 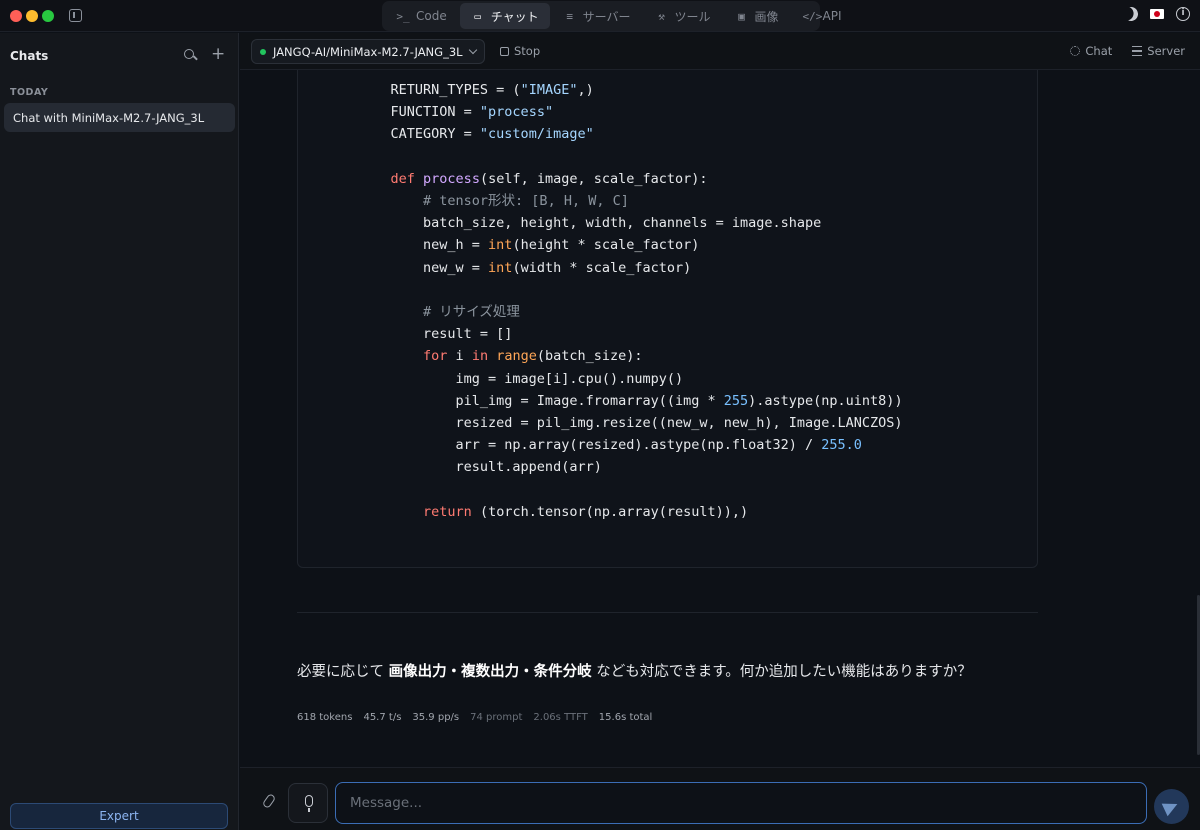 I want to click on server-label: Server, so click(x=1166, y=51).